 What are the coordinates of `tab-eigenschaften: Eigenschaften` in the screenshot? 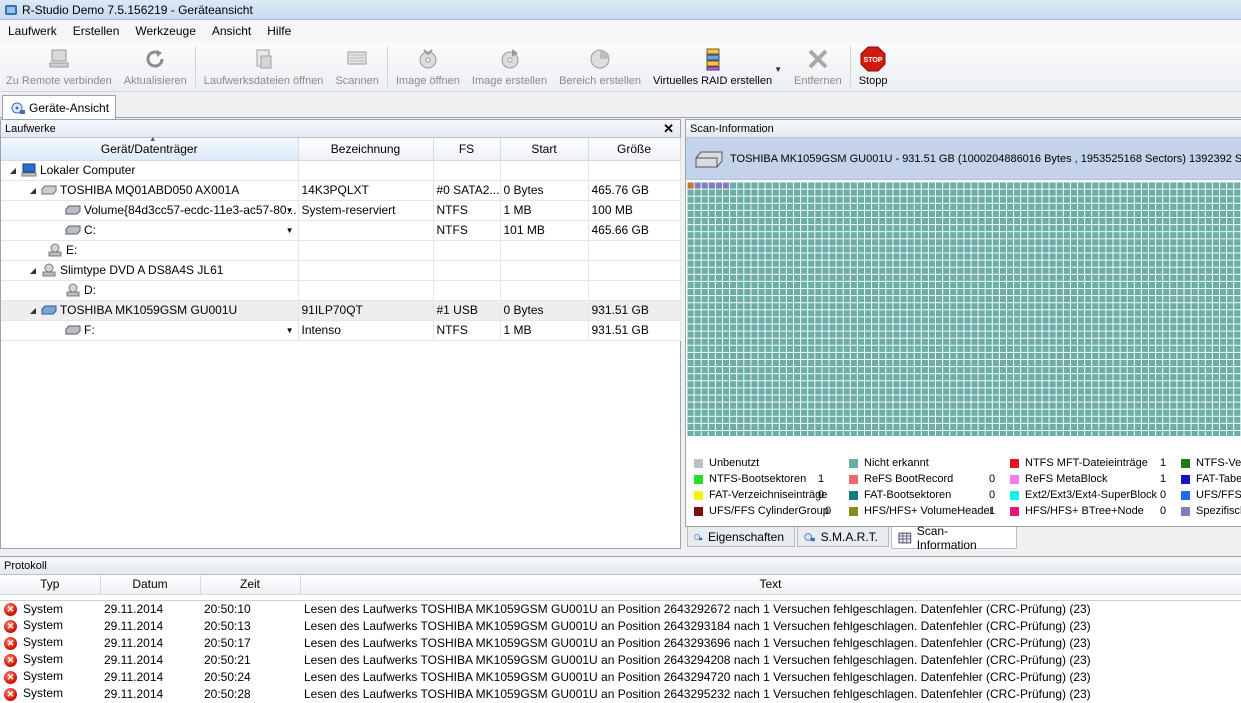 It's located at (741, 537).